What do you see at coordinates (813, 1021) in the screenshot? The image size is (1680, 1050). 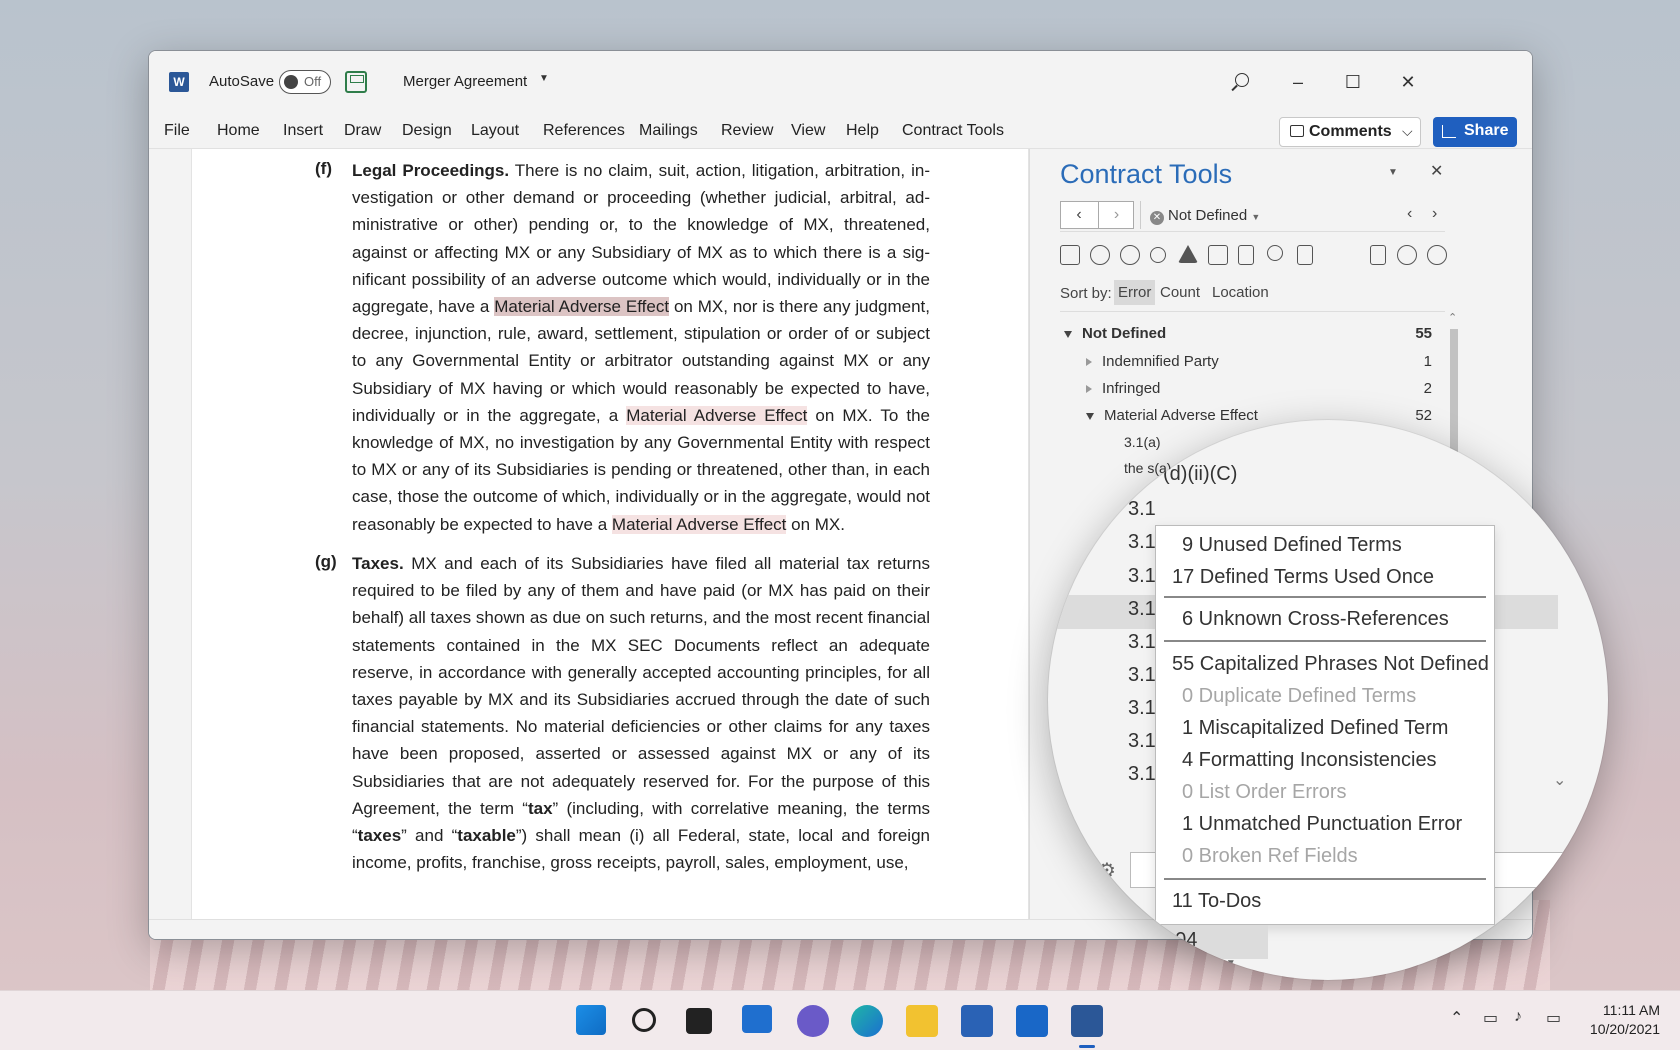 I see `chat-icon` at bounding box center [813, 1021].